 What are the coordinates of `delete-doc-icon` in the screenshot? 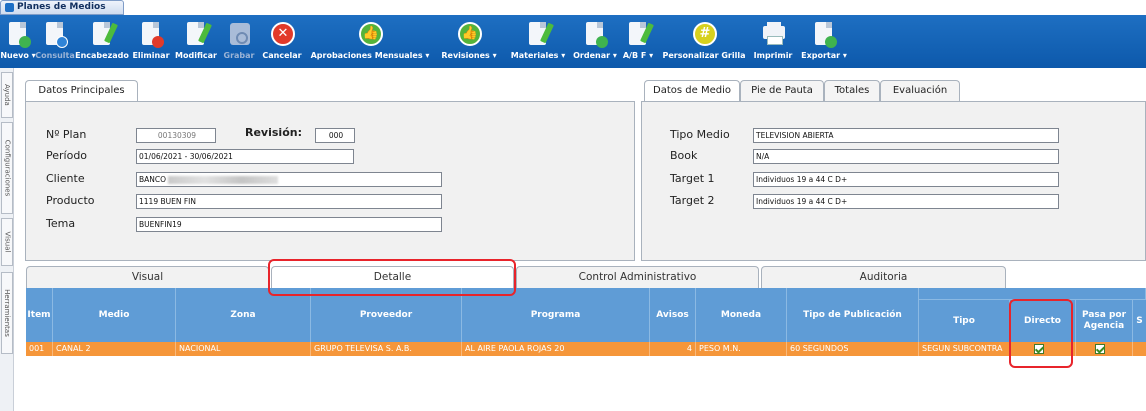 It's located at (158, 42).